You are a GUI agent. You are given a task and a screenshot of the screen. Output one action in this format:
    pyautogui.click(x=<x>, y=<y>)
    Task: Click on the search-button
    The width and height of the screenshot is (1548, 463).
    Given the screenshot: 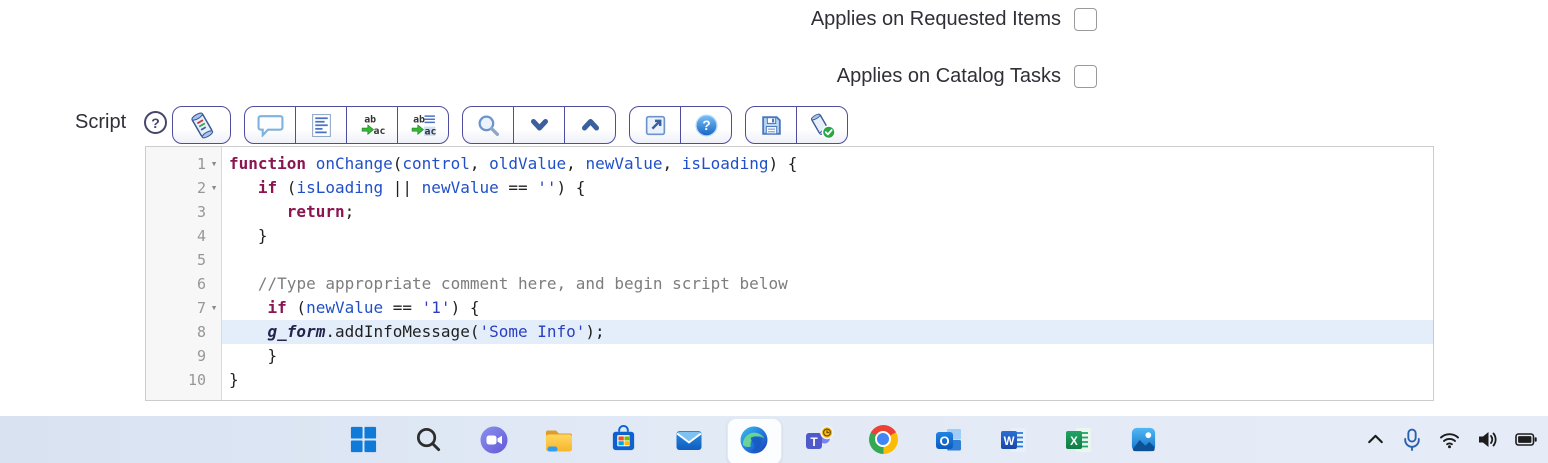 What is the action you would take?
    pyautogui.click(x=488, y=125)
    